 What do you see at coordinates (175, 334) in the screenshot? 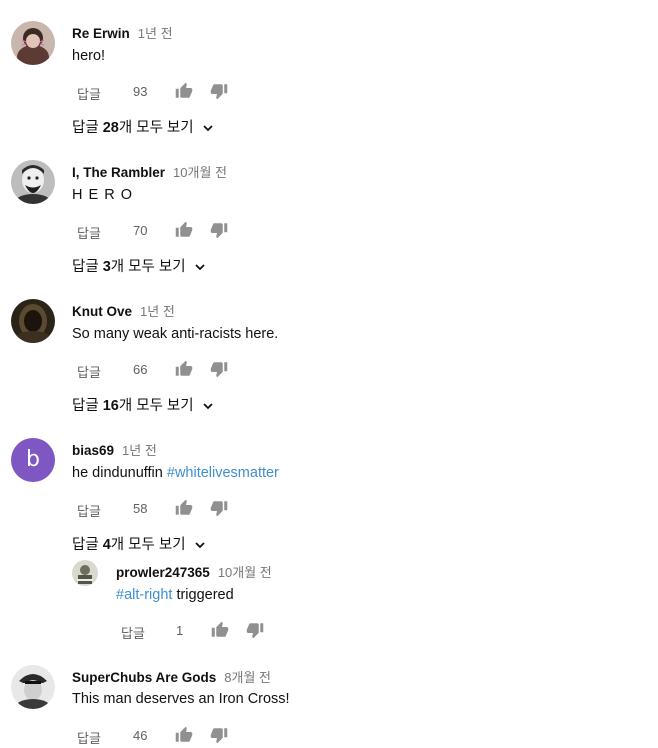
I see `comment-text: So many weak anti-racists here.` at bounding box center [175, 334].